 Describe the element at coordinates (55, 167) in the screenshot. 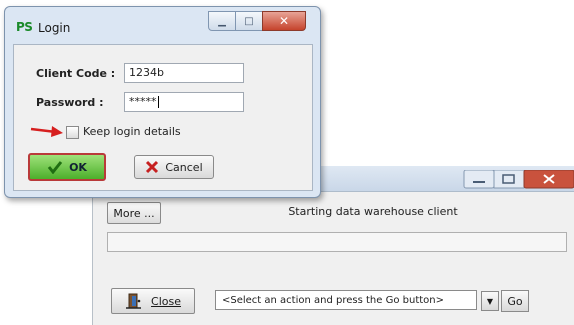

I see `checkmark-icon` at that location.